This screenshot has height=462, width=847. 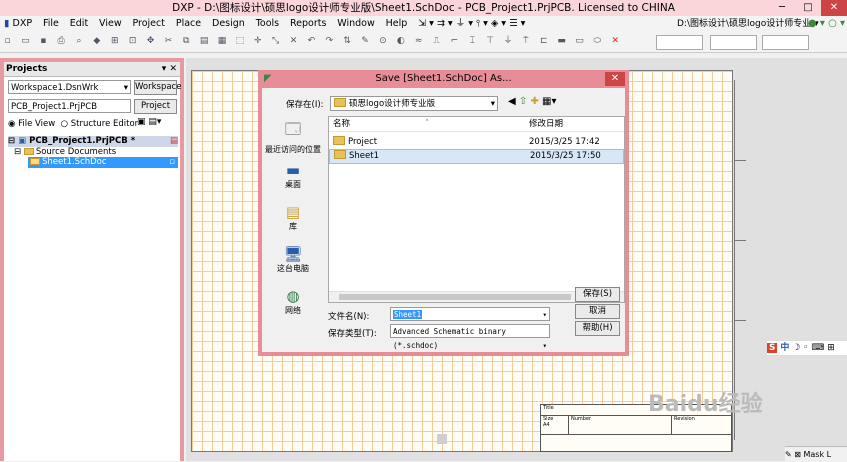 I want to click on save-in-combo: 硕思logo设计师专业版 ▾, so click(x=414, y=103).